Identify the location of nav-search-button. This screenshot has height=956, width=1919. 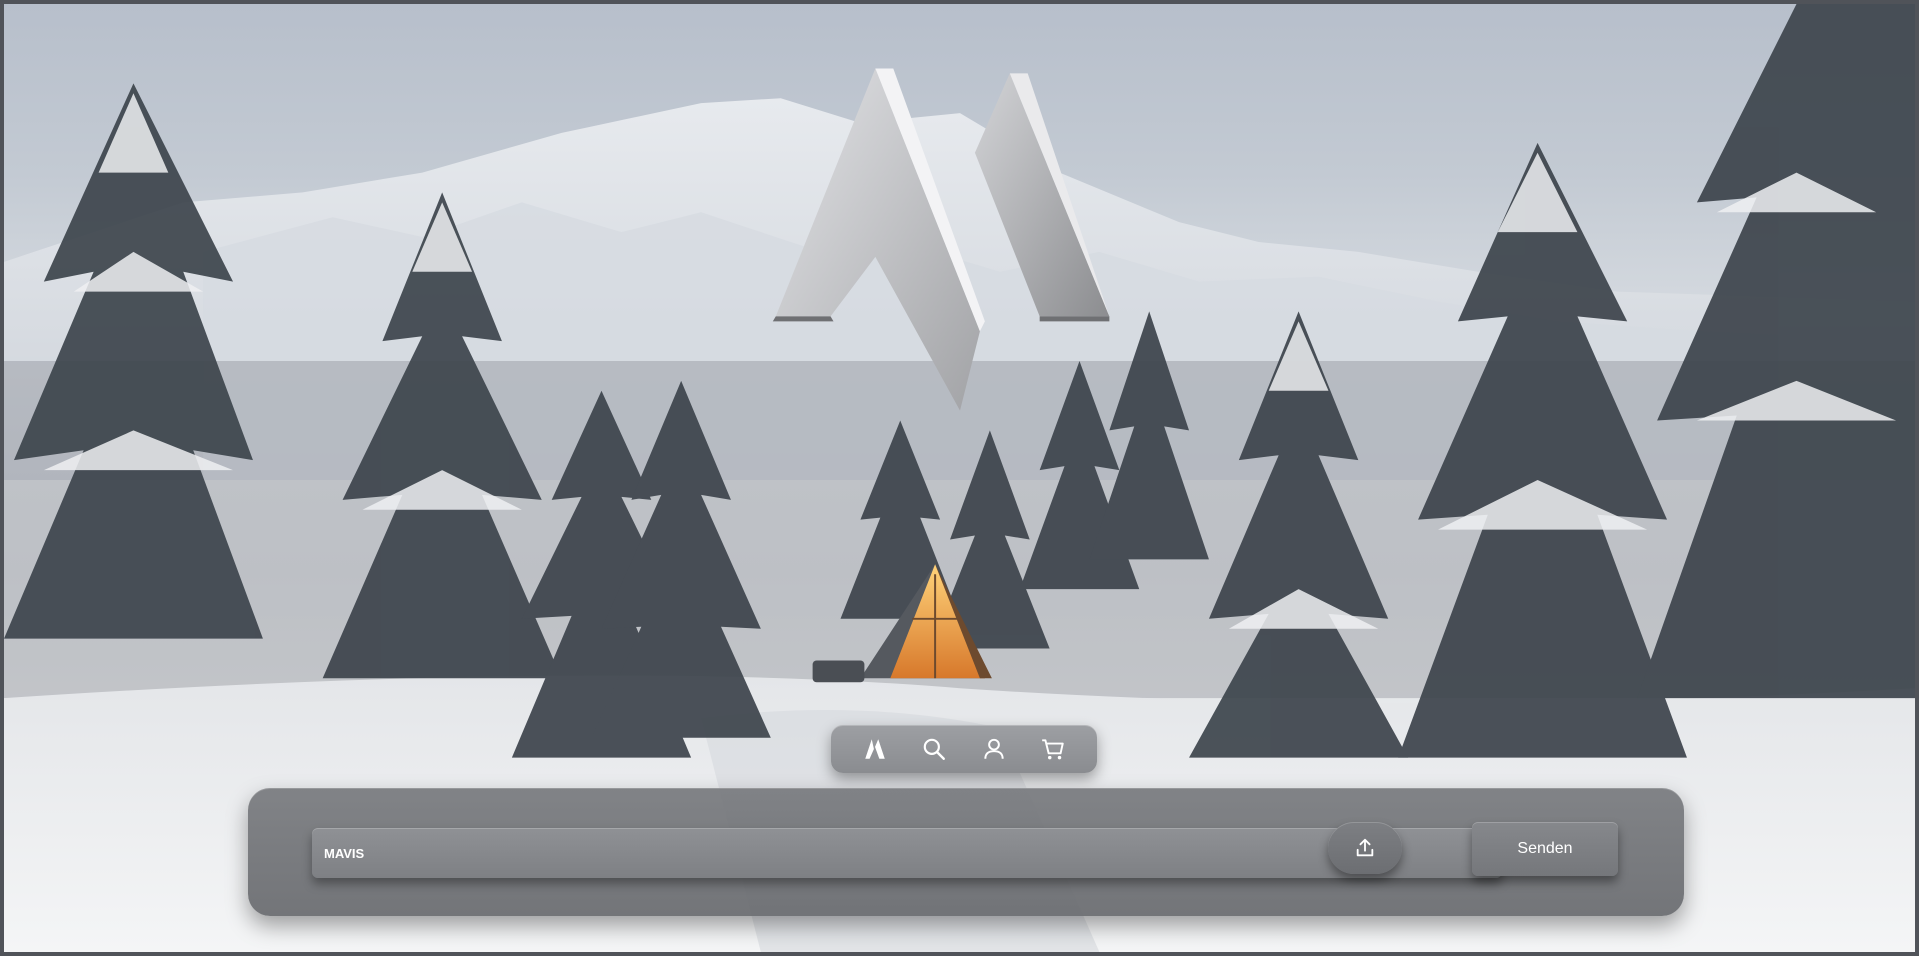
(934, 749).